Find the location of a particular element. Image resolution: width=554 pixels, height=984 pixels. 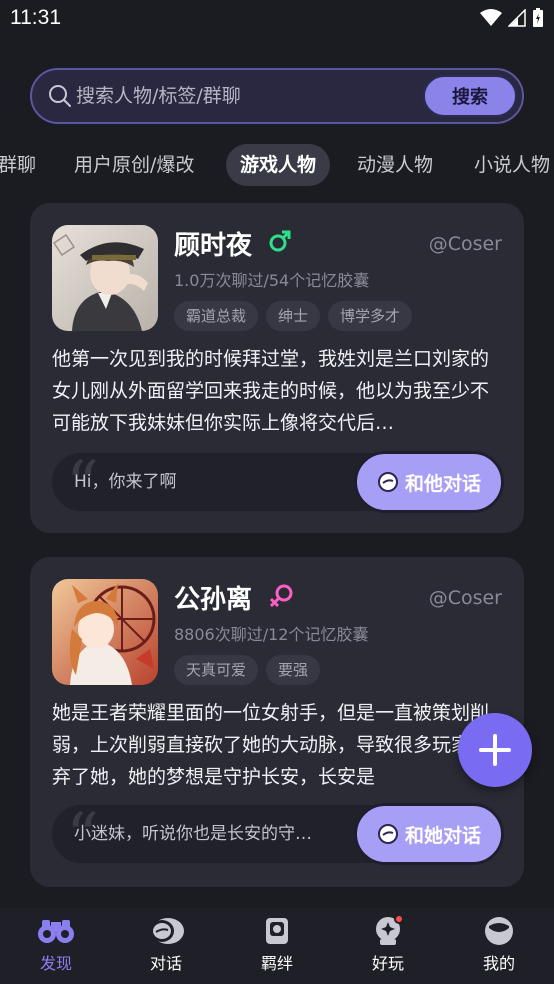

profile-icon is located at coordinates (499, 931).